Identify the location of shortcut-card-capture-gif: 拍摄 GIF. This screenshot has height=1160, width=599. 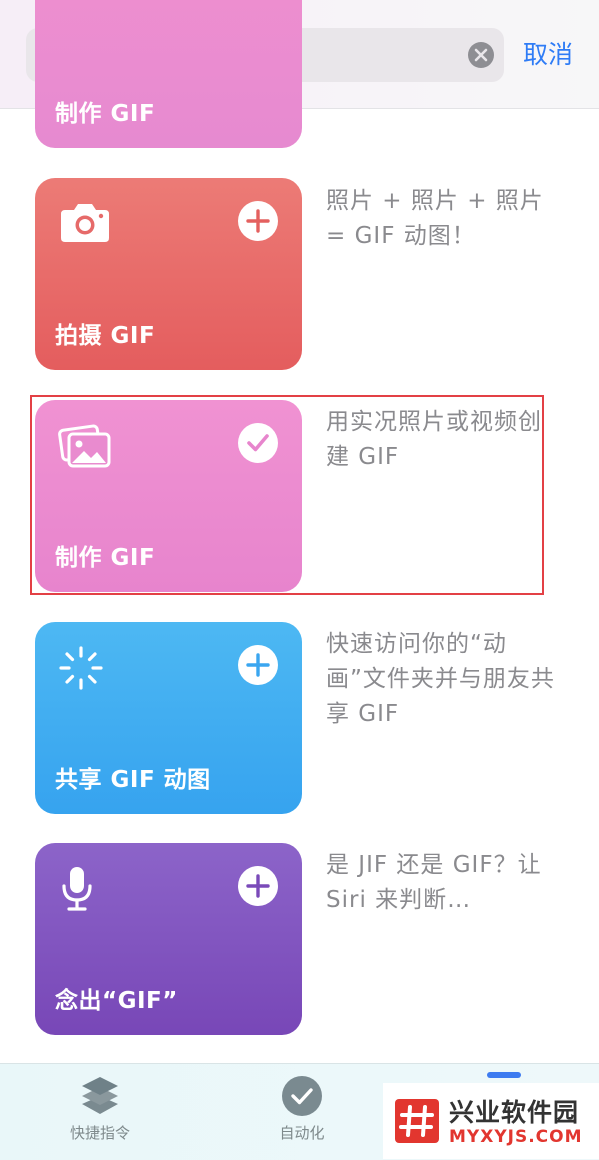
(168, 274).